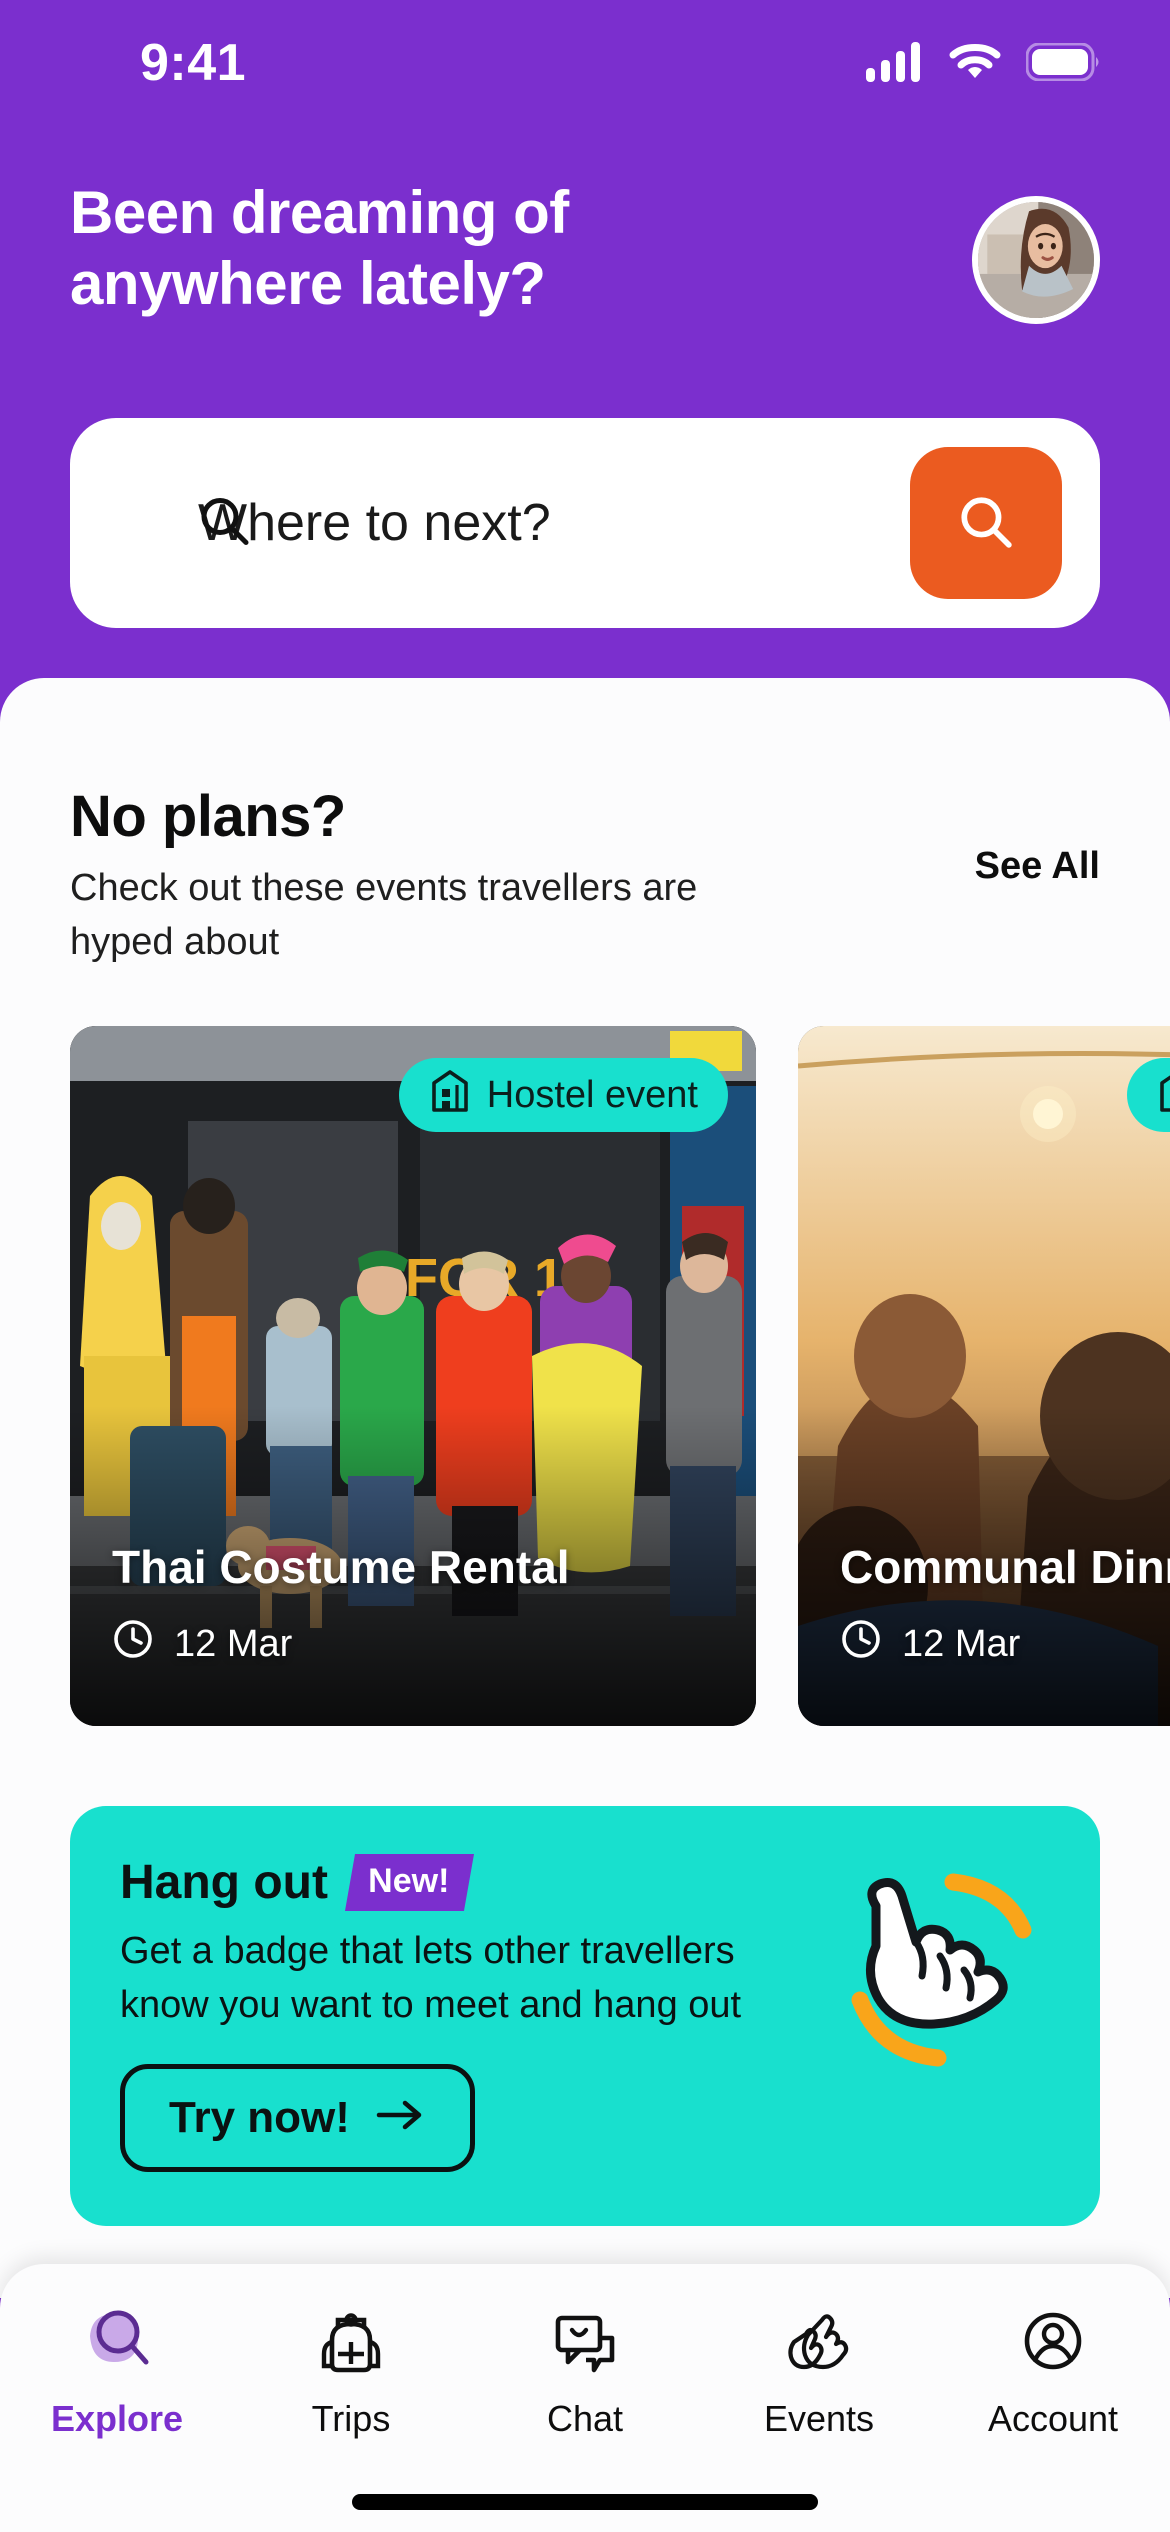 The height and width of the screenshot is (2532, 1170). I want to click on status-bar: 9:41, so click(585, 60).